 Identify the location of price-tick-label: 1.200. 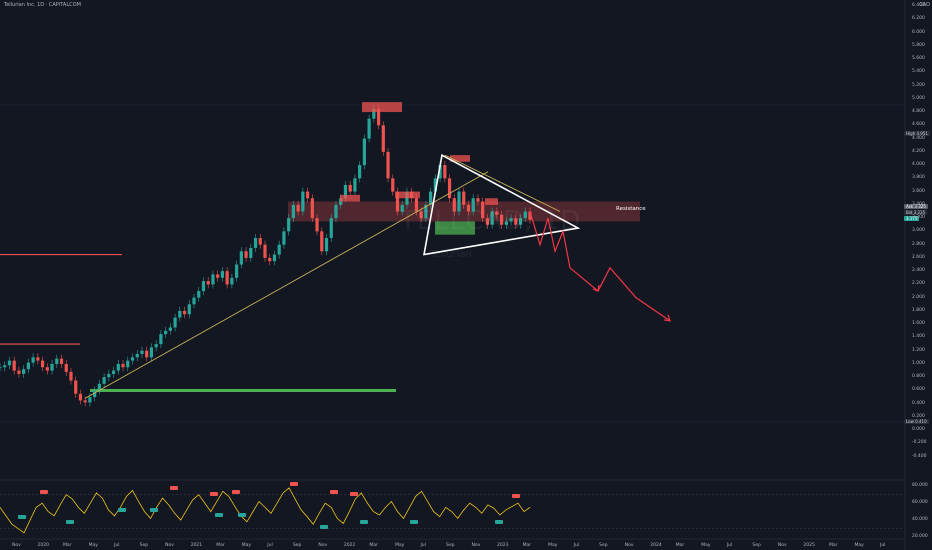
(918, 350).